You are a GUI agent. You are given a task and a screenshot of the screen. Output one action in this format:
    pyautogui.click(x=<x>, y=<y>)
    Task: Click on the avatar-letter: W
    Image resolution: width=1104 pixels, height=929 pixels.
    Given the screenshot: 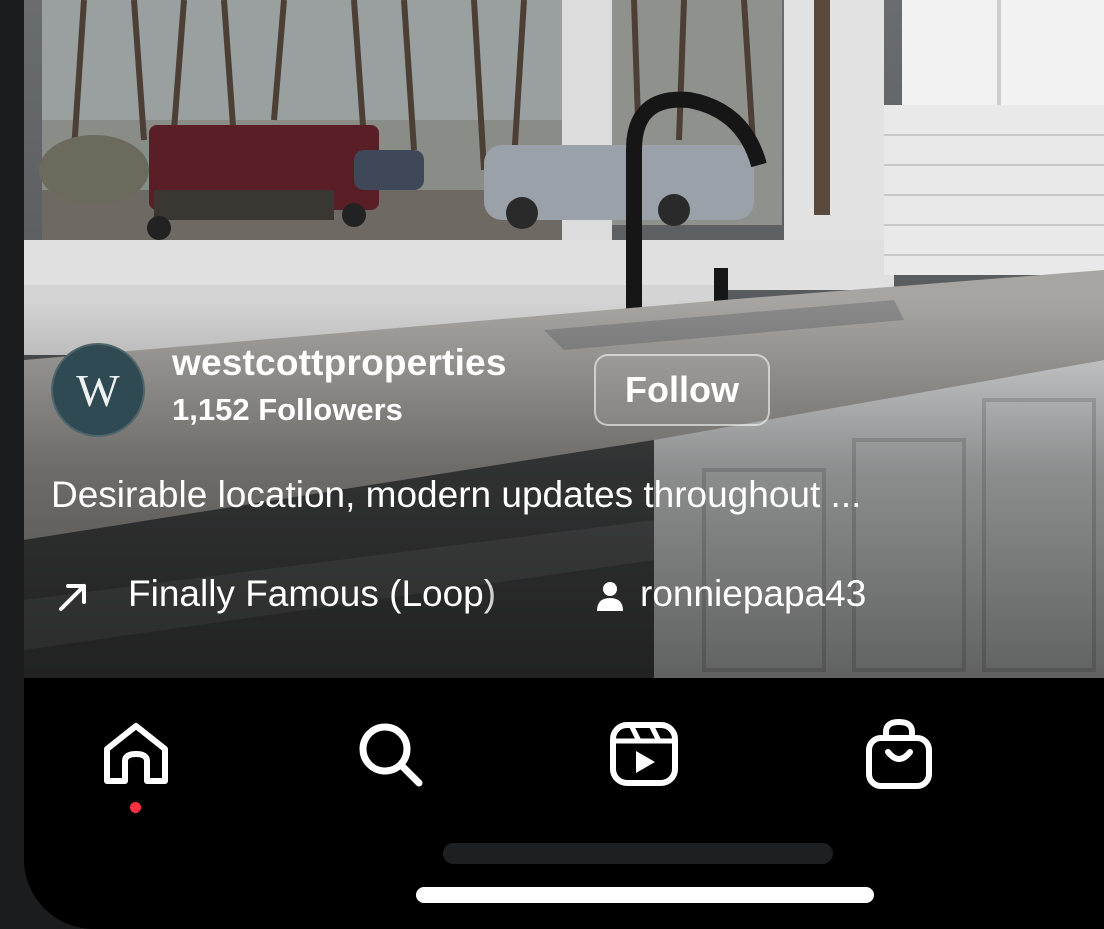 What is the action you would take?
    pyautogui.click(x=98, y=390)
    